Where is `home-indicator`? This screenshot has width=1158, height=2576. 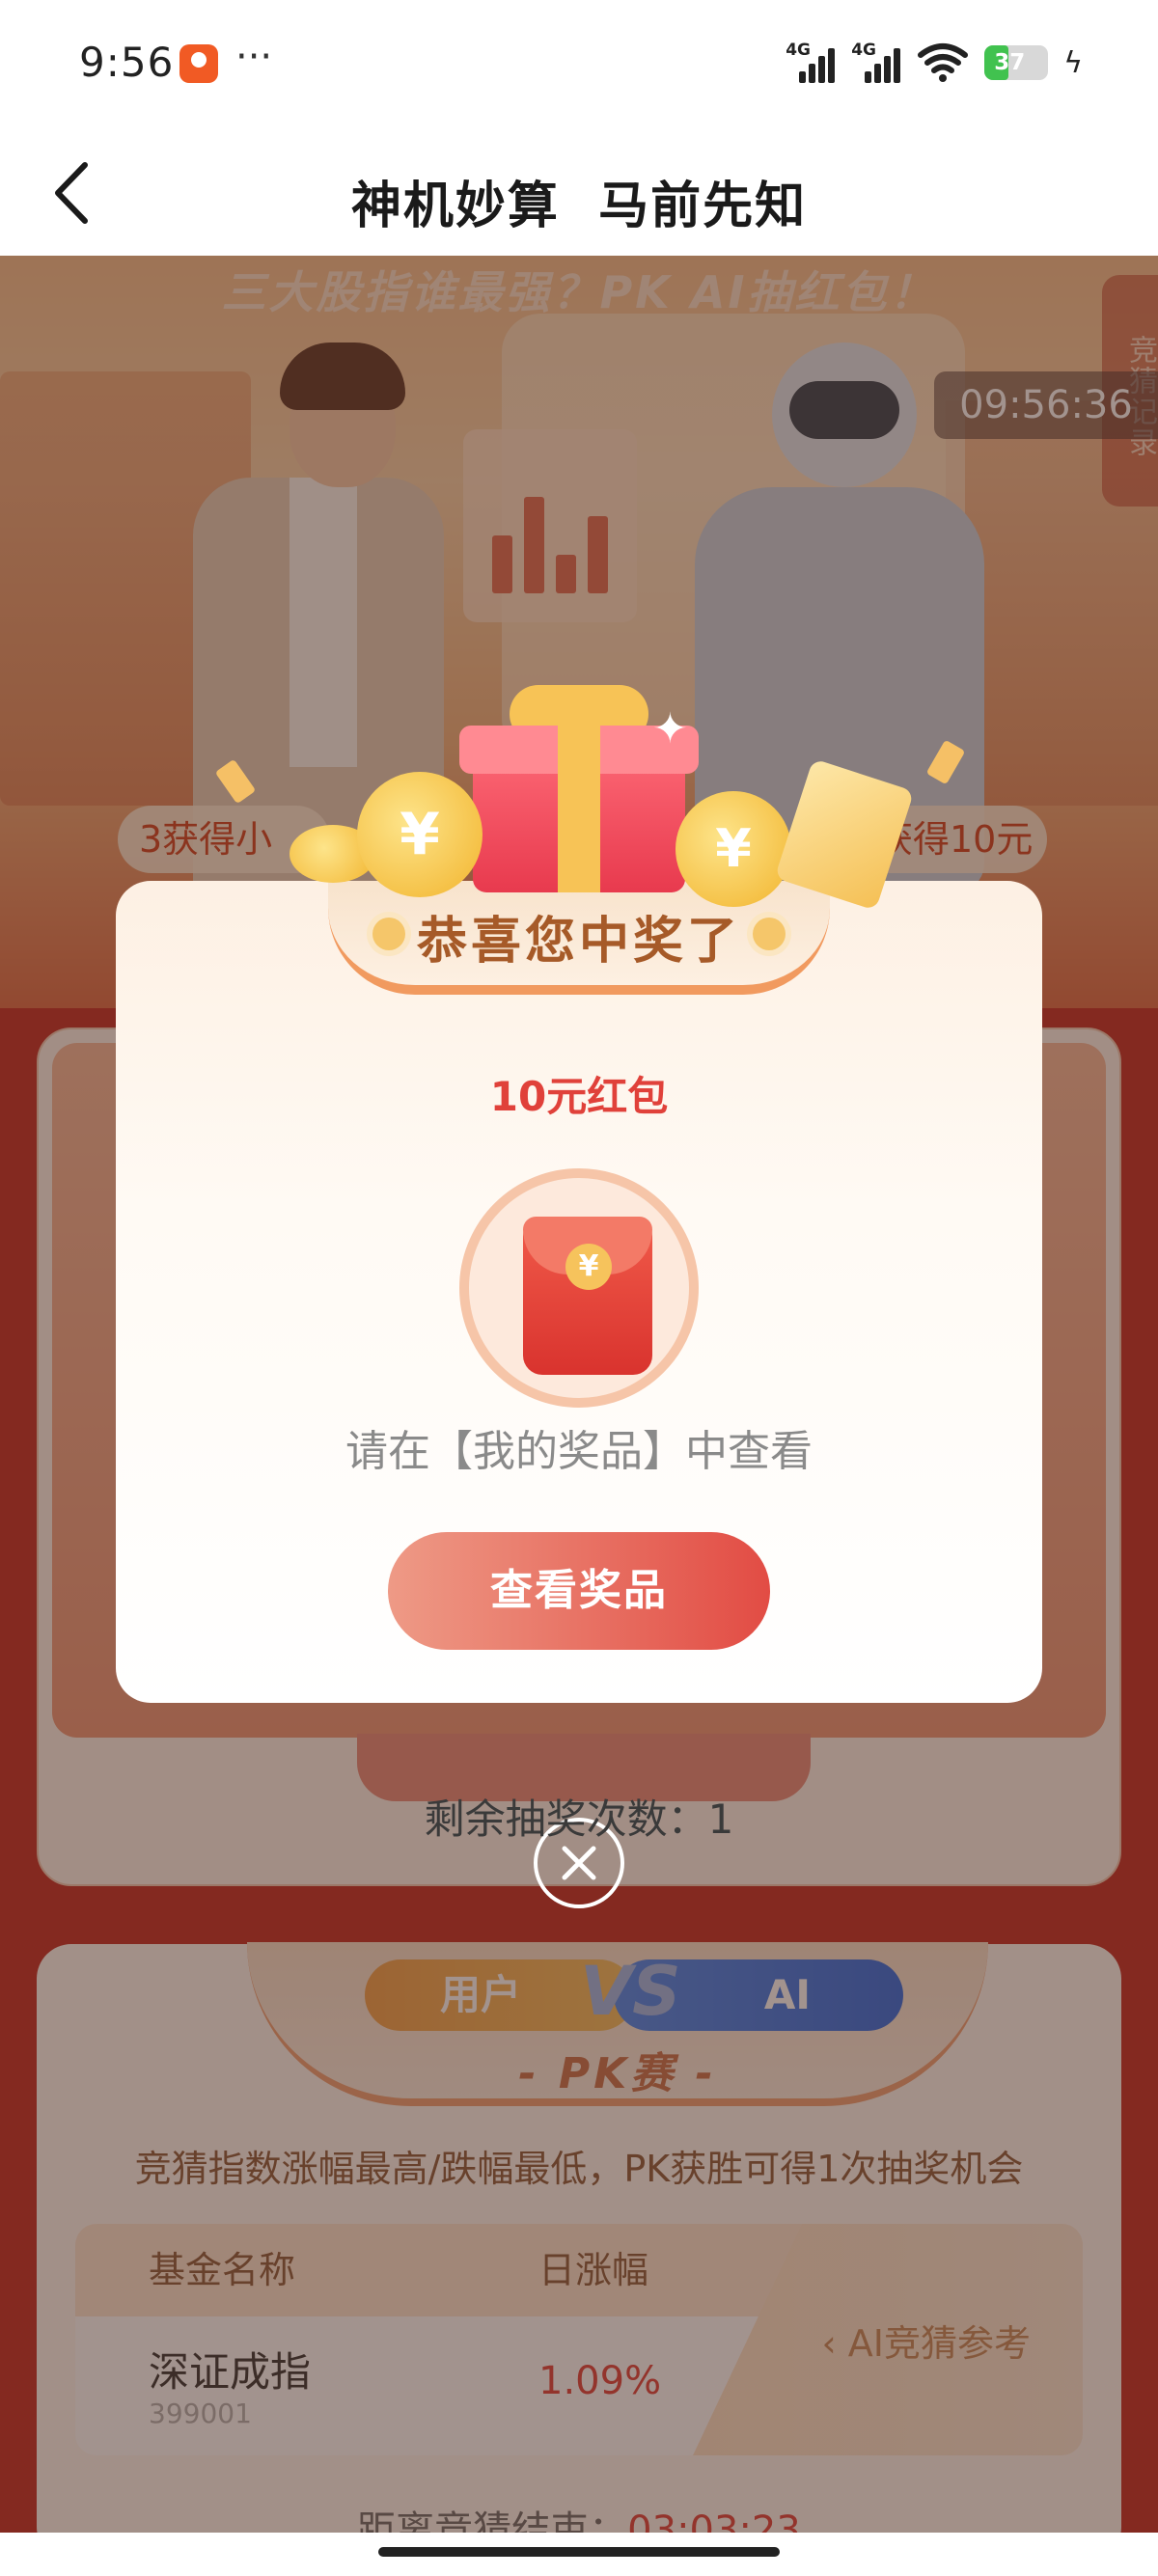
home-indicator is located at coordinates (579, 2552).